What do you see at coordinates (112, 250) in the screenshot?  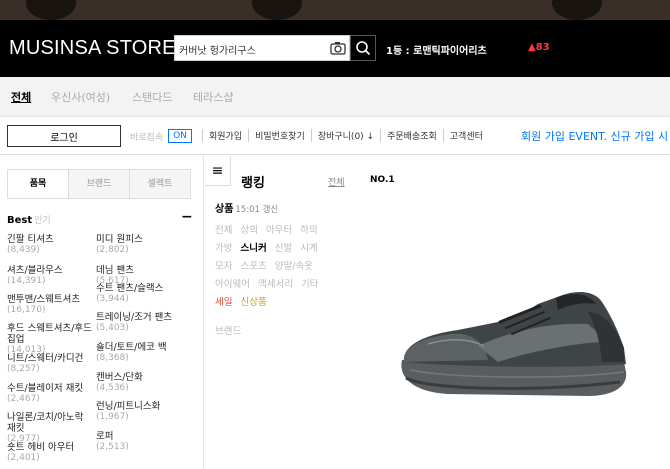 I see `category-count: (2,802)` at bounding box center [112, 250].